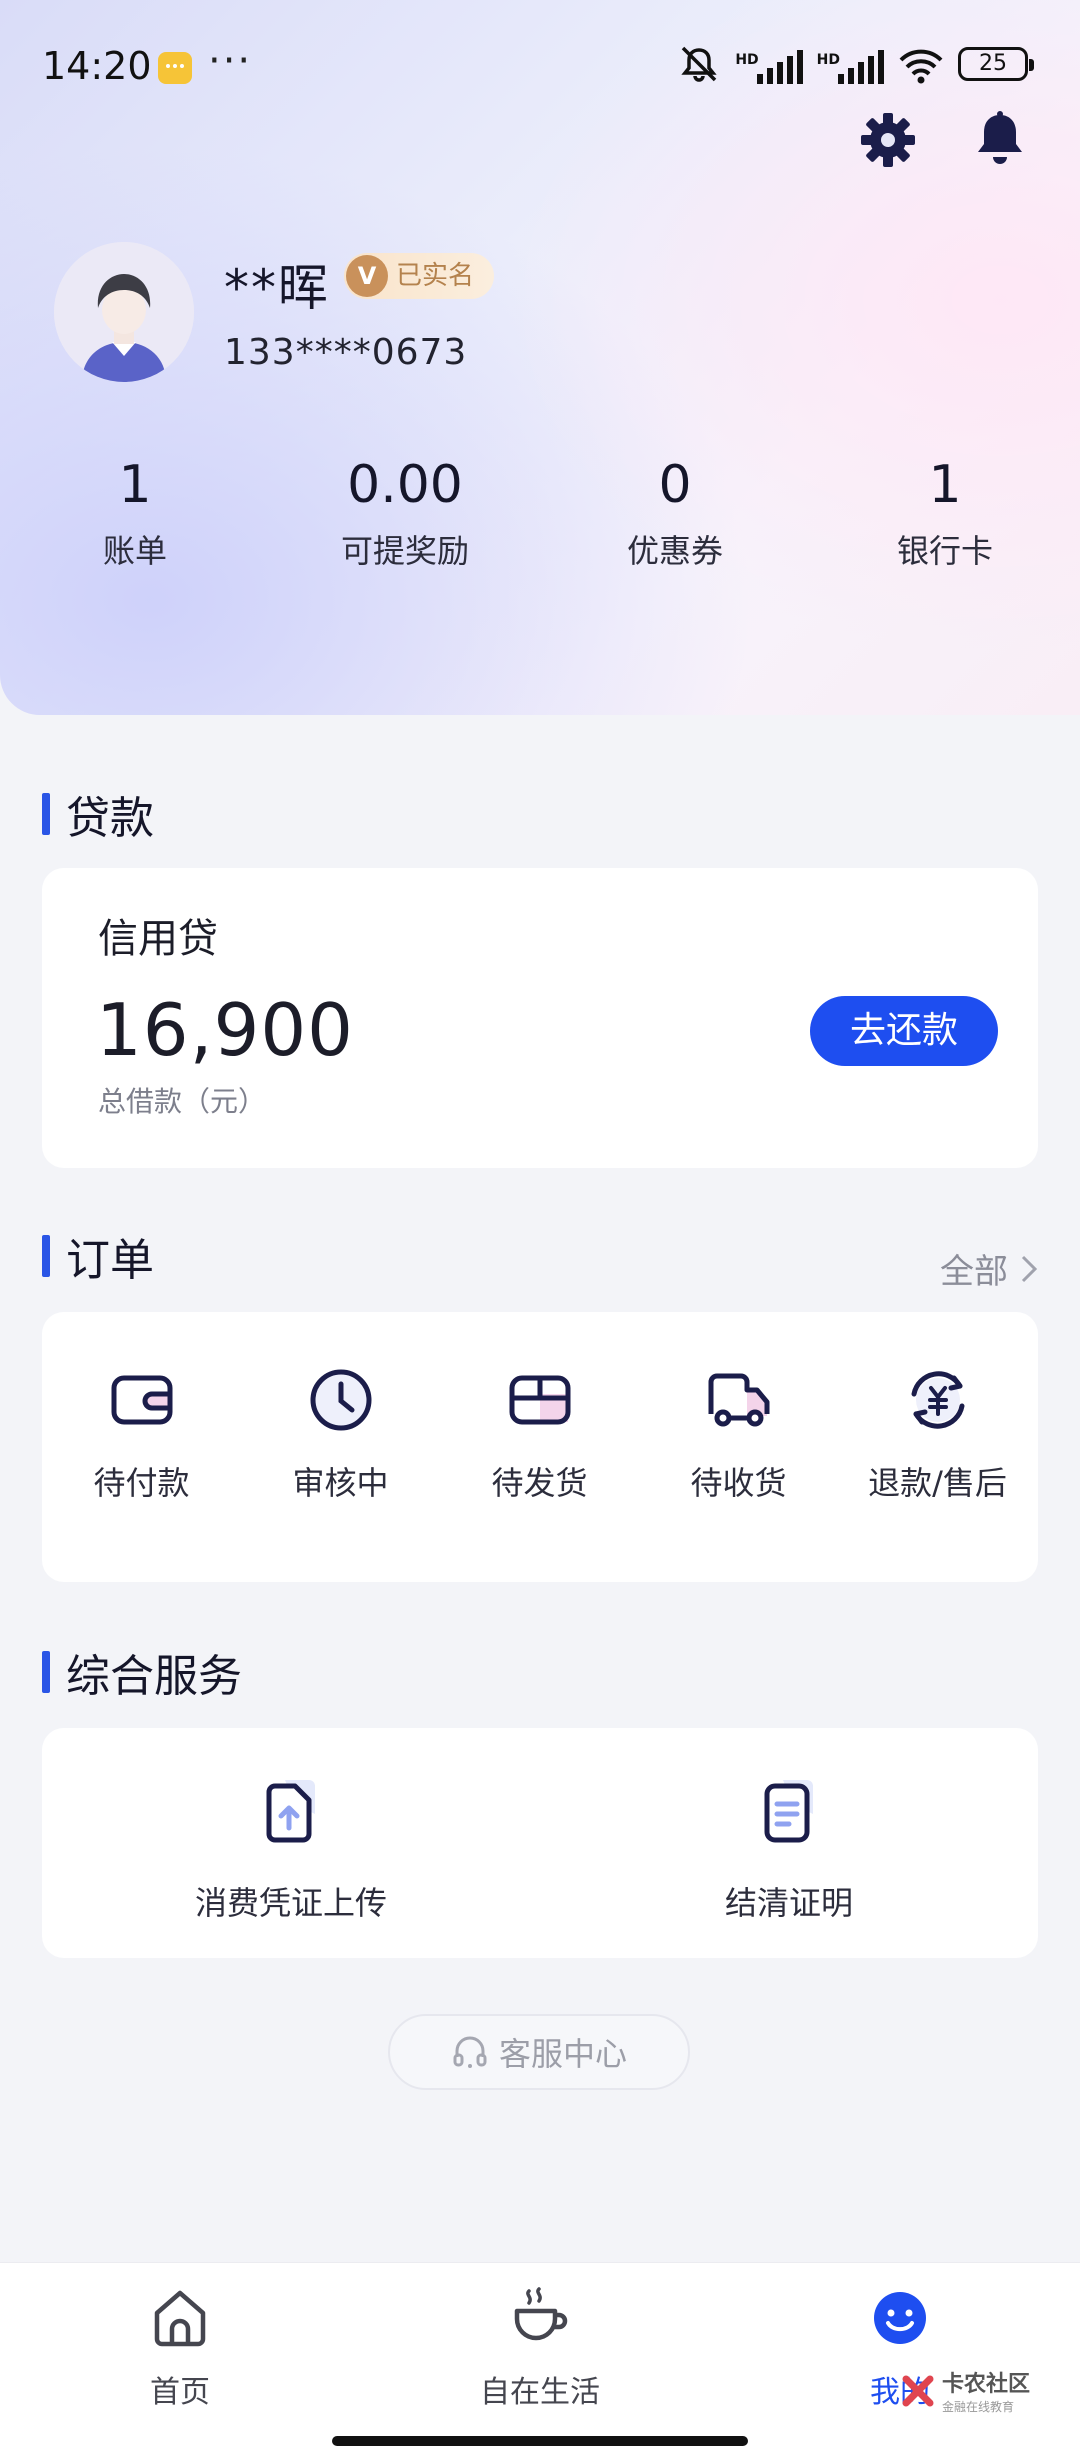  I want to click on verified-badge-label: 已实名, so click(435, 276).